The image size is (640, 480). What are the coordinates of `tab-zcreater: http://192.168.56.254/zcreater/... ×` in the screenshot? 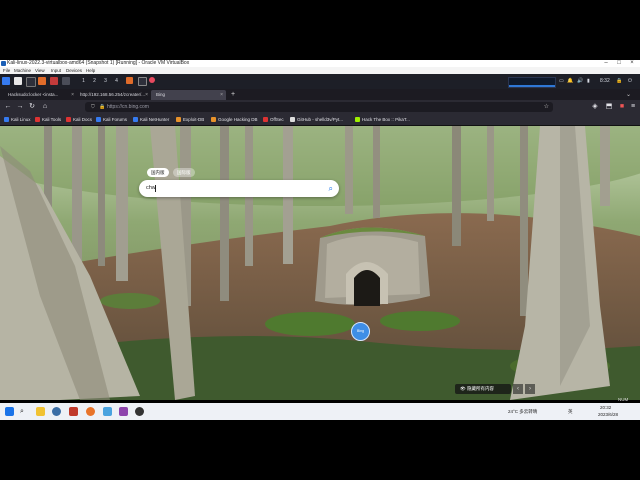 It's located at (113, 95).